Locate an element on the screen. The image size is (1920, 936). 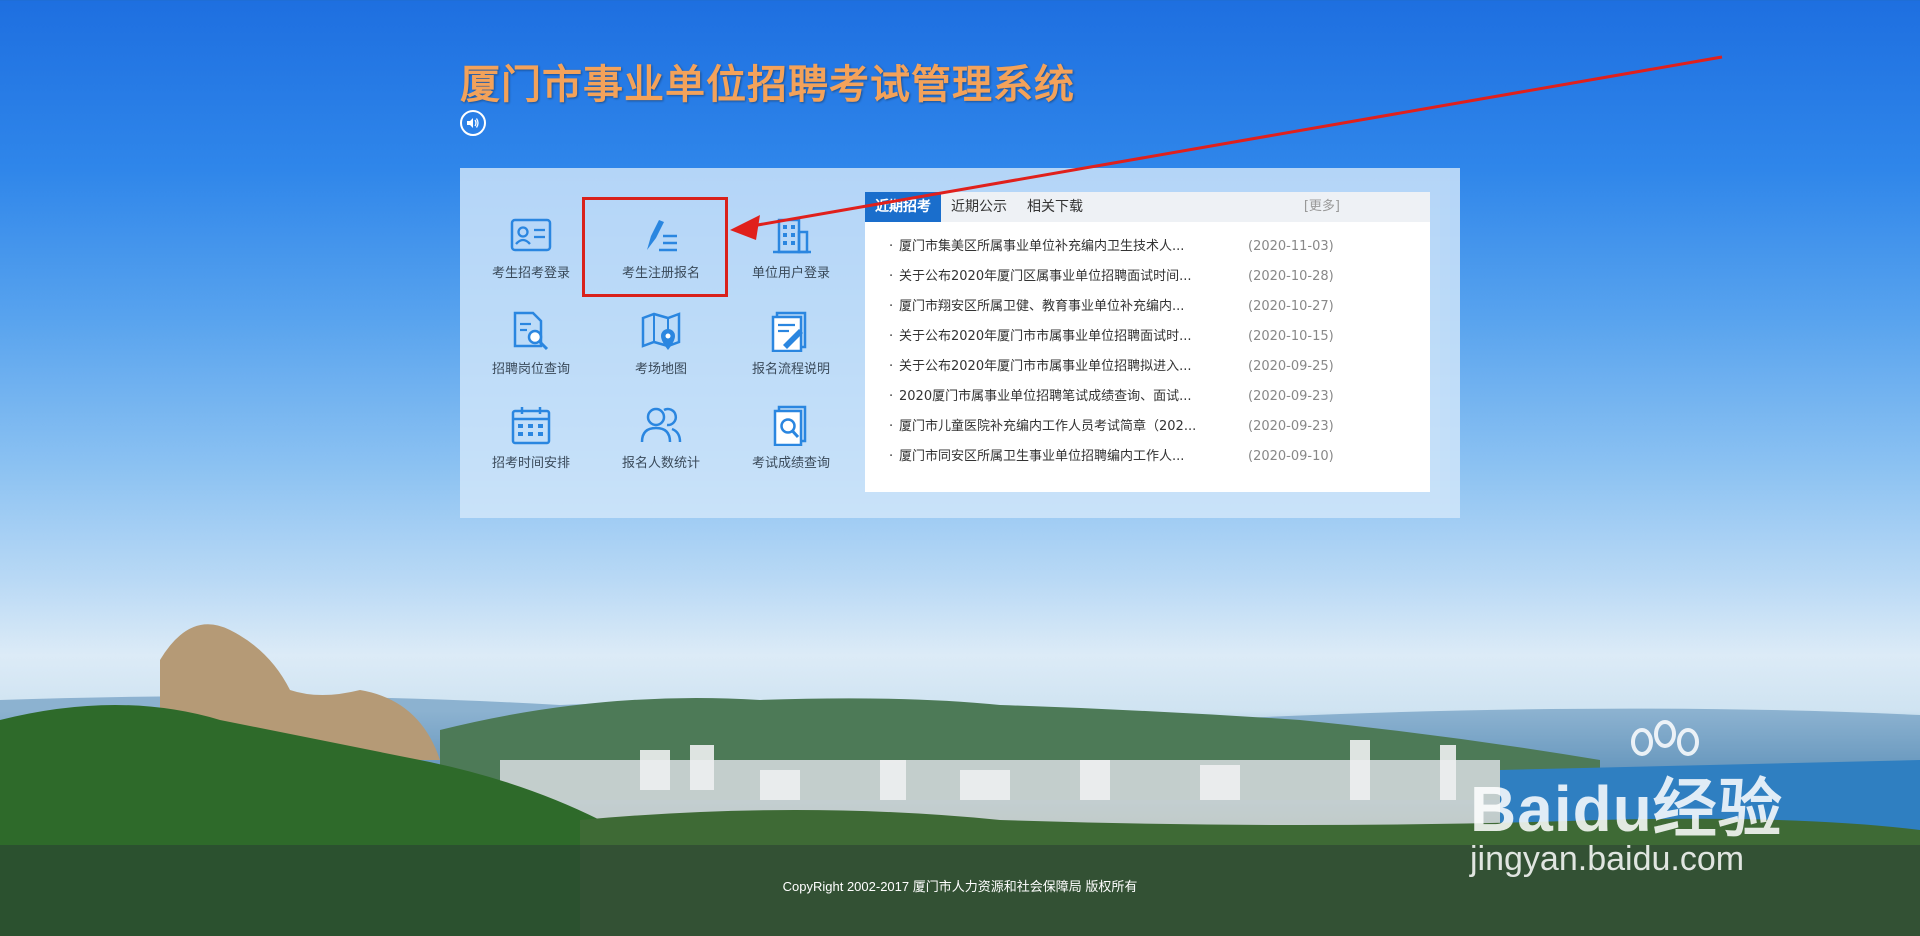
calendar-icon is located at coordinates (531, 426).